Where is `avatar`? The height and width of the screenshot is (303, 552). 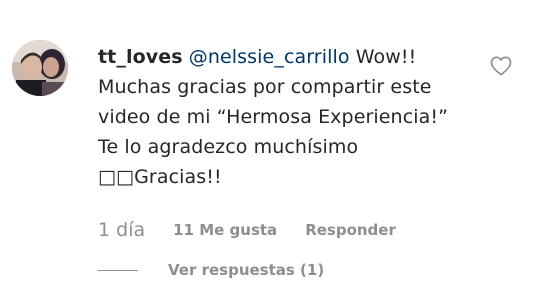
avatar is located at coordinates (40, 68).